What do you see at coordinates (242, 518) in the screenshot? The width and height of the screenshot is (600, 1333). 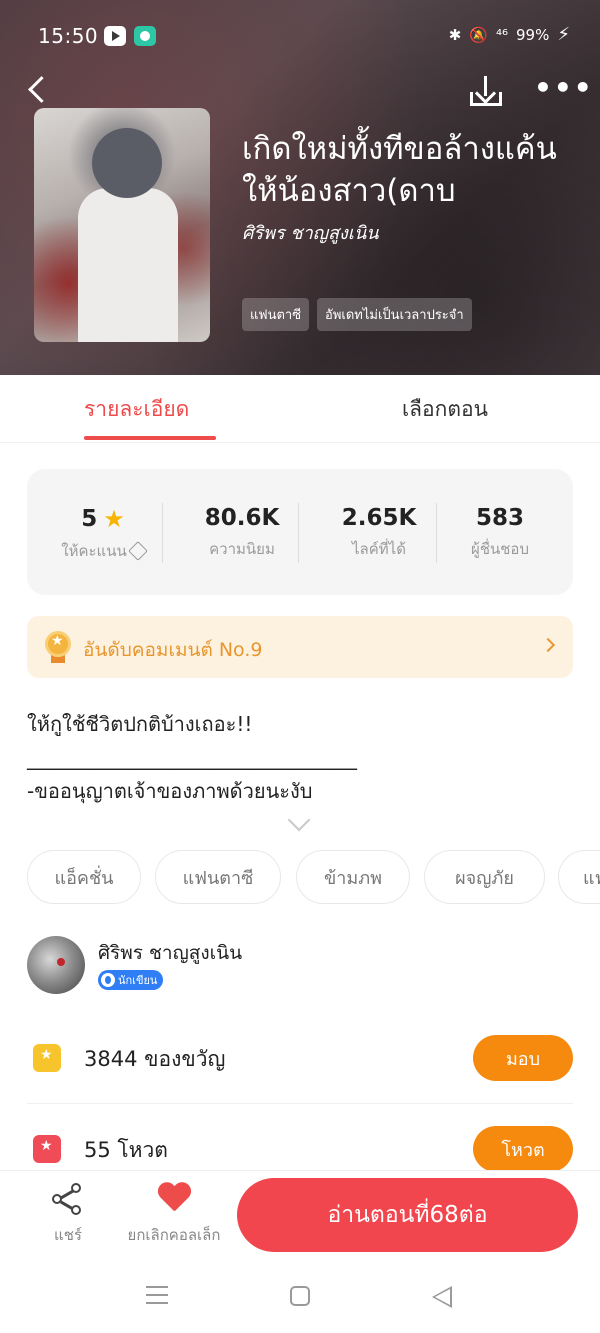 I see `popularity-value: 80.6K` at bounding box center [242, 518].